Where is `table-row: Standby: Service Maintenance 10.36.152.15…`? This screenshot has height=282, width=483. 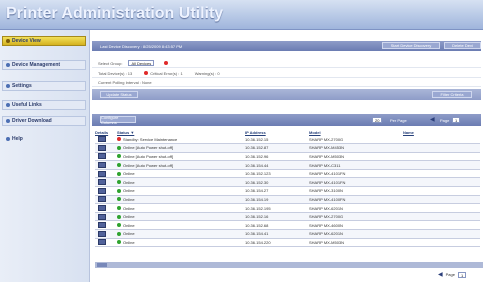 table-row: Standby: Service Maintenance 10.36.152.15… is located at coordinates (287, 140).